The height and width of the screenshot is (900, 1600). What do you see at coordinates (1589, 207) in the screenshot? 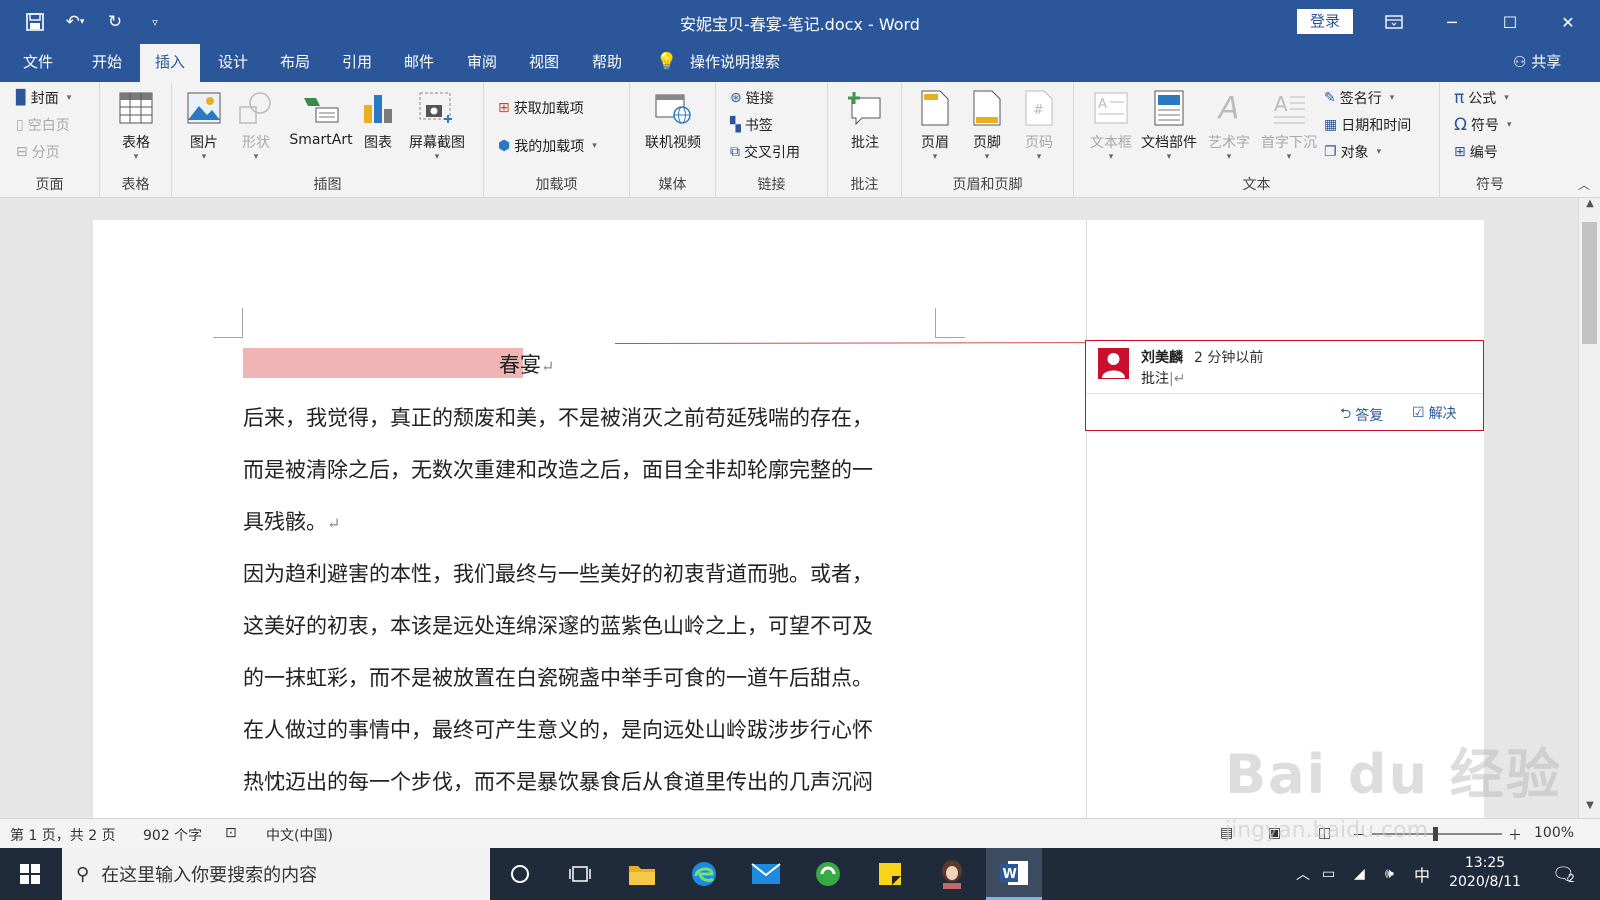
I see `scroll-up-icon: ▲` at bounding box center [1589, 207].